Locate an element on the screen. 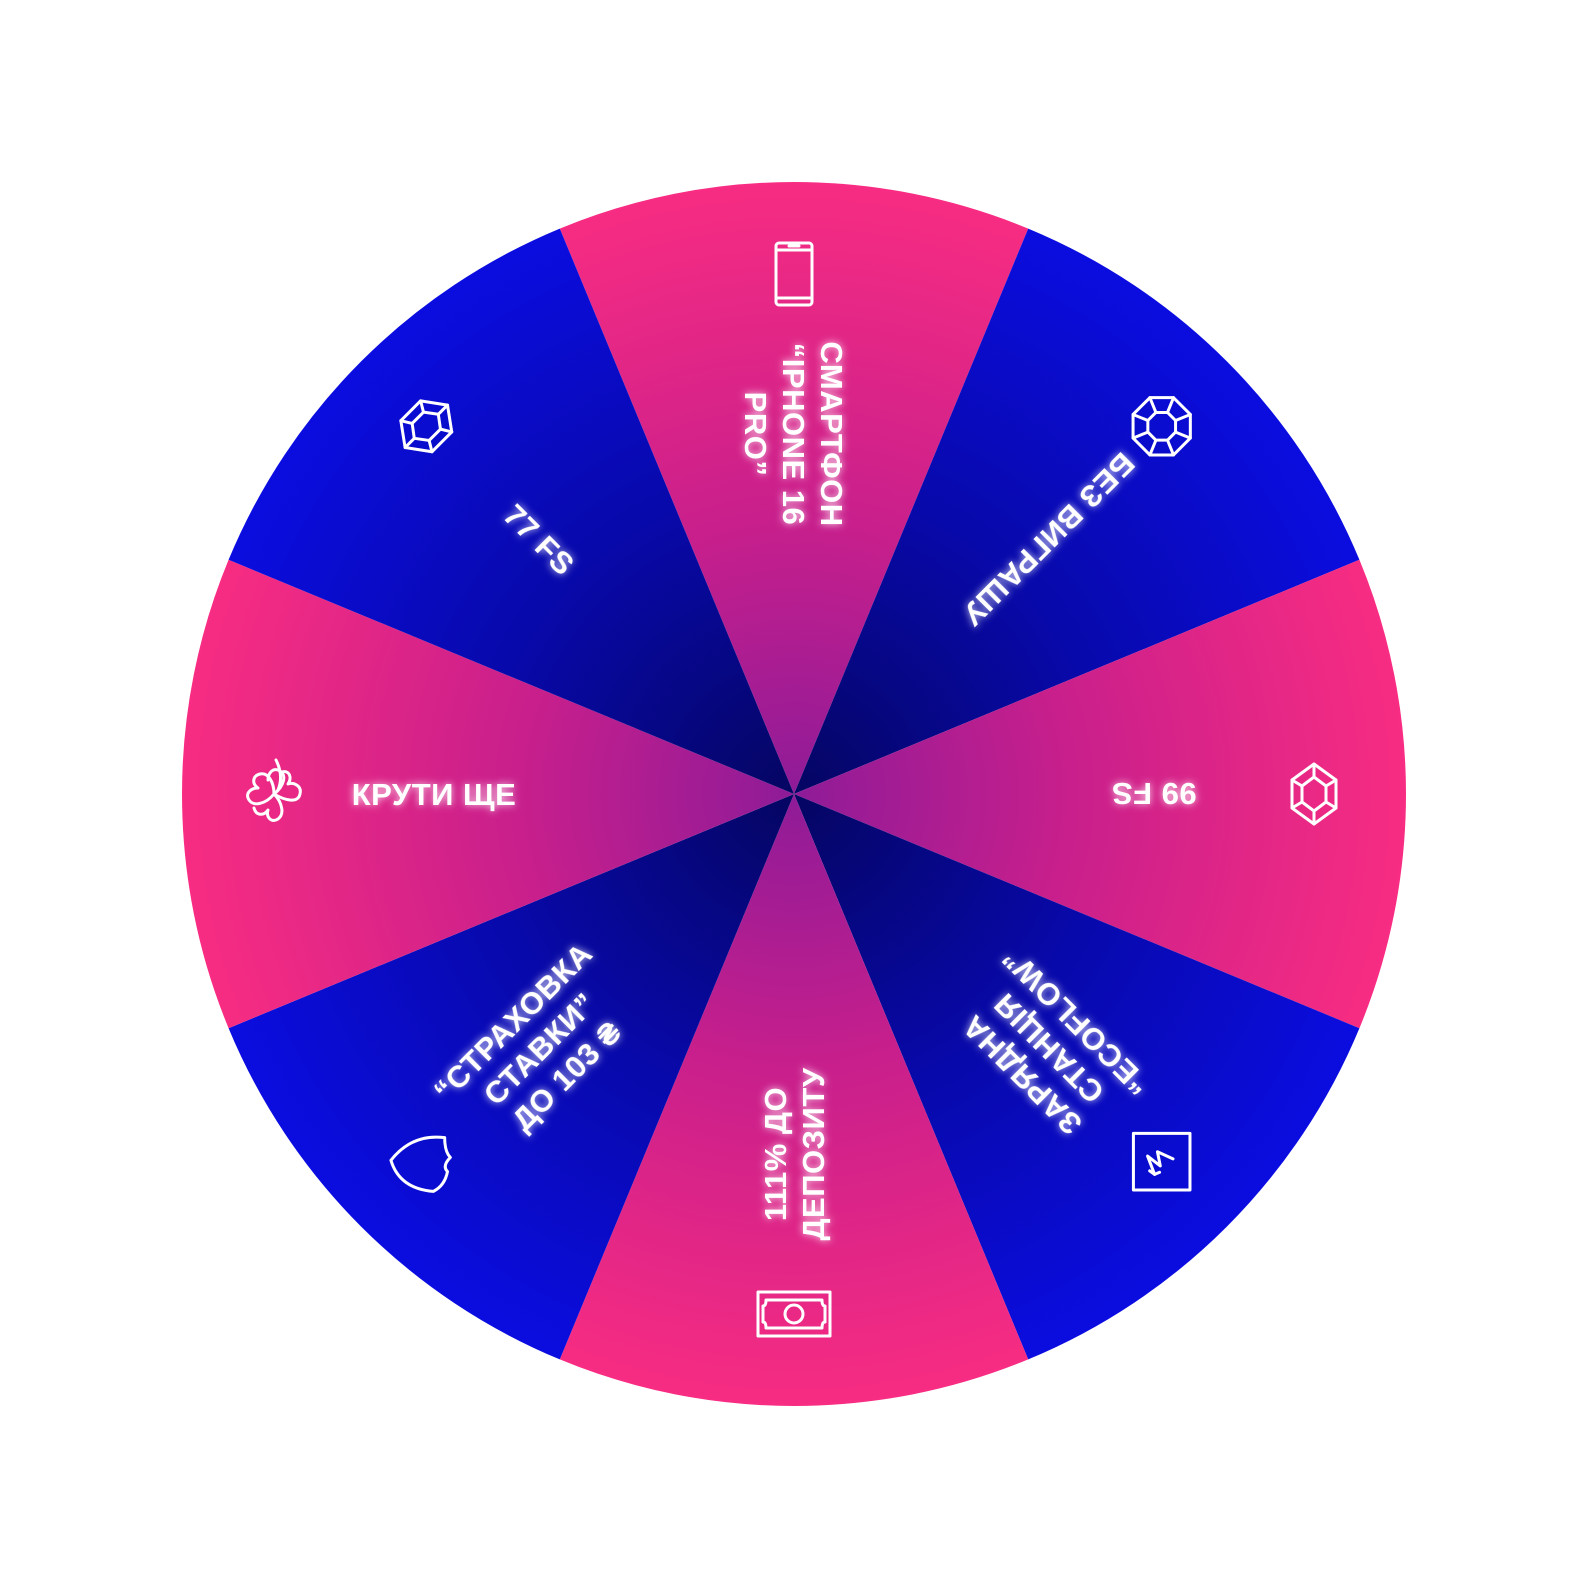 The image size is (1588, 1588). segment-label-line: “IPHONE 16 is located at coordinates (793, 434).